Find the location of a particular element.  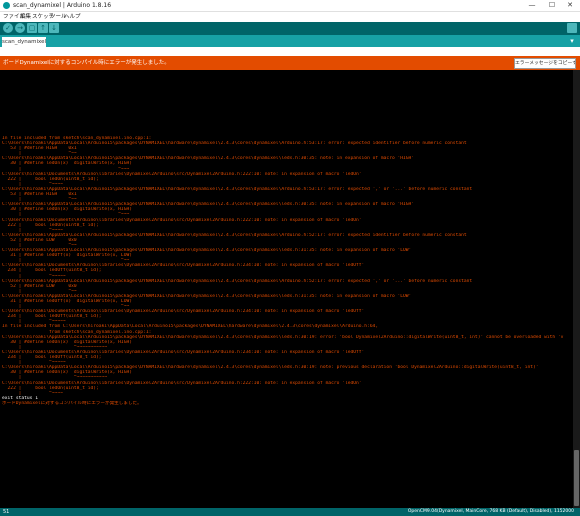

copy-error-button: エラーメッセージをコピーする is located at coordinates (545, 63).